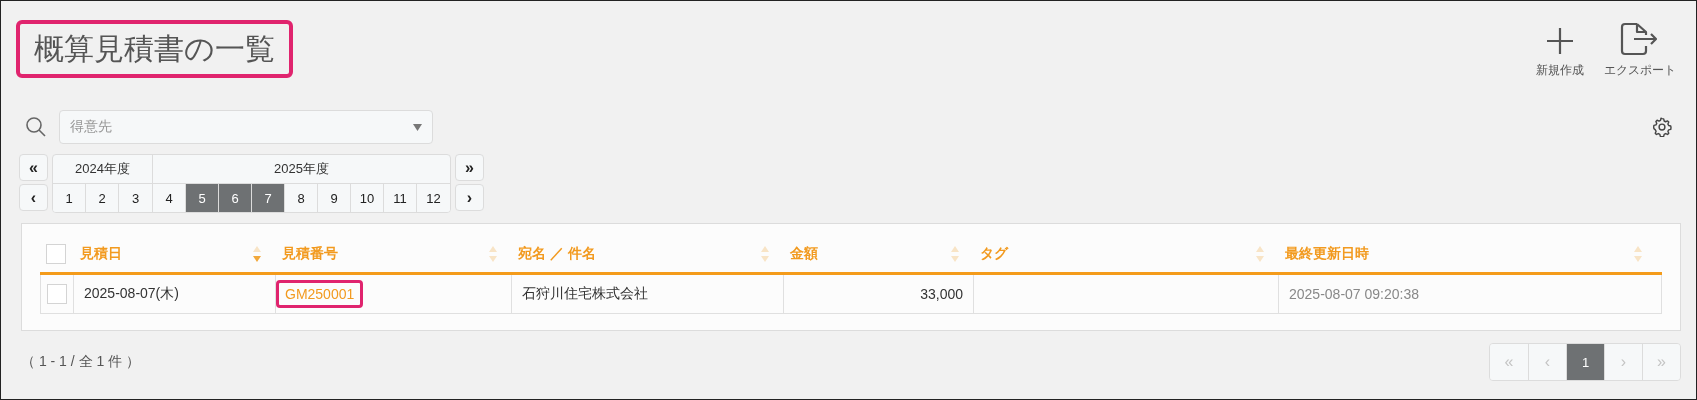 The height and width of the screenshot is (400, 1697). I want to click on toolbar-button: 新規作成, so click(1560, 49).